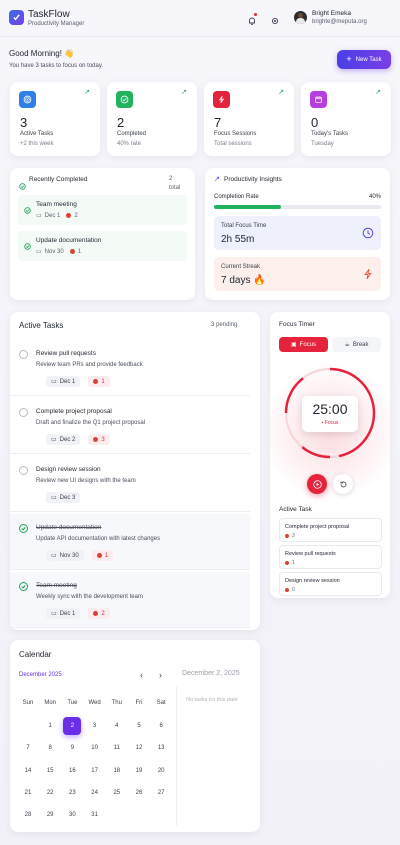  Describe the element at coordinates (364, 59) in the screenshot. I see `new-task-button: + New Task` at that location.